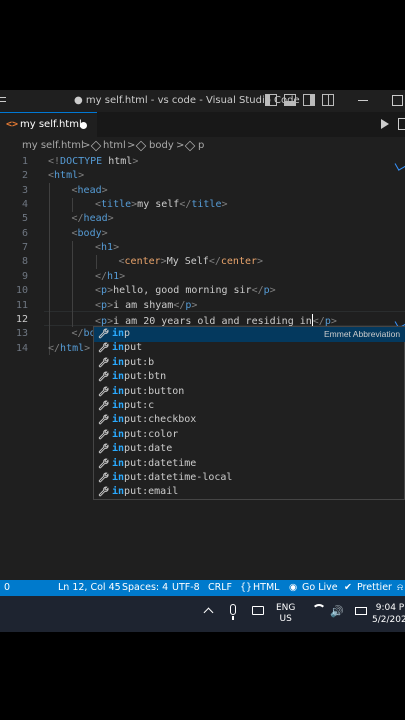 This screenshot has width=405, height=720. I want to click on breadcrumb-p: p, so click(201, 145).